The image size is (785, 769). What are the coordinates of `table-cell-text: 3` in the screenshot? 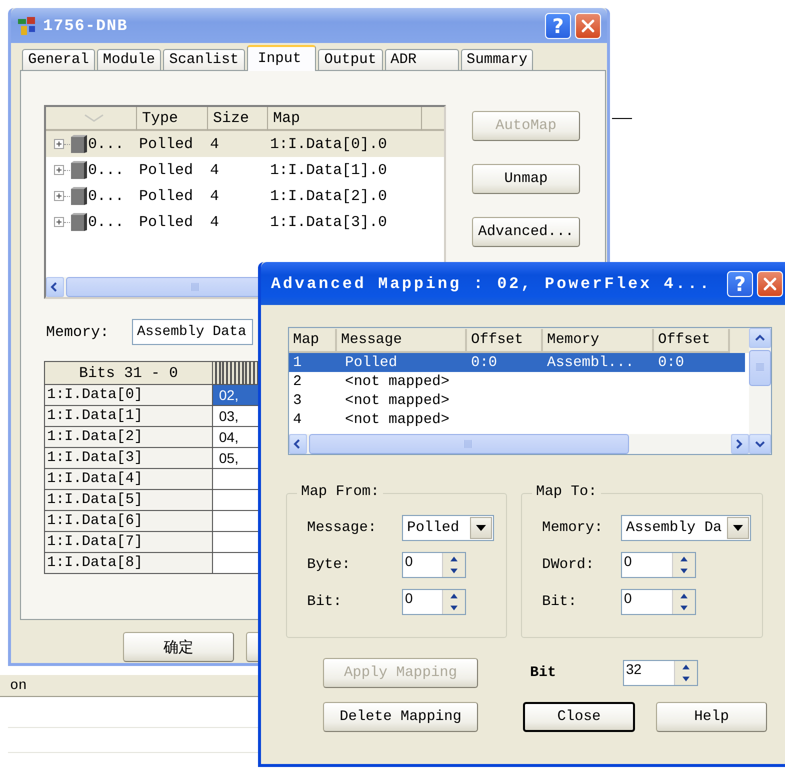 It's located at (297, 400).